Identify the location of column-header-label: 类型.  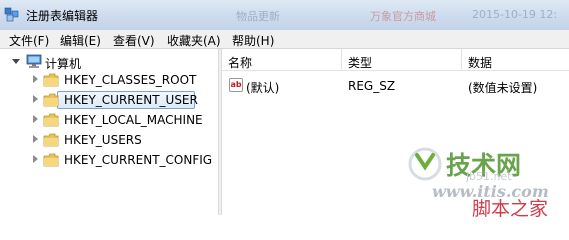
(360, 63).